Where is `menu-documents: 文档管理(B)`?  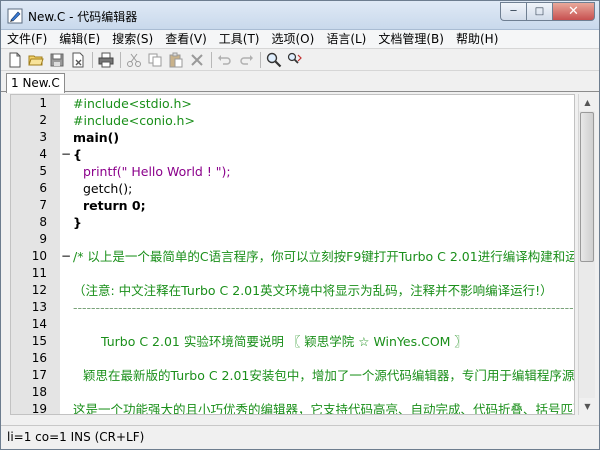
menu-documents: 文档管理(B) is located at coordinates (411, 39).